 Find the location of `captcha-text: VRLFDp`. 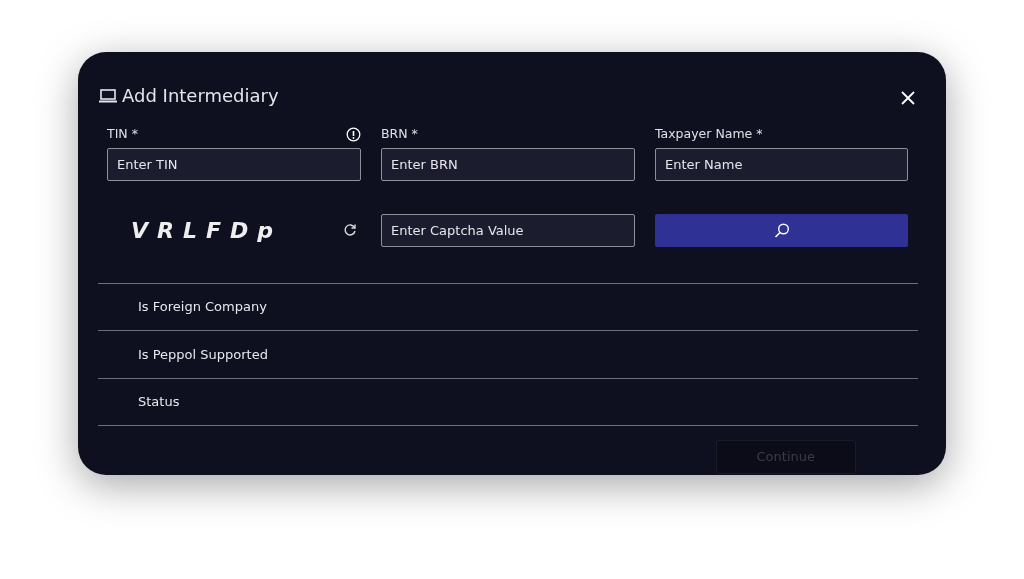

captcha-text: VRLFDp is located at coordinates (207, 230).